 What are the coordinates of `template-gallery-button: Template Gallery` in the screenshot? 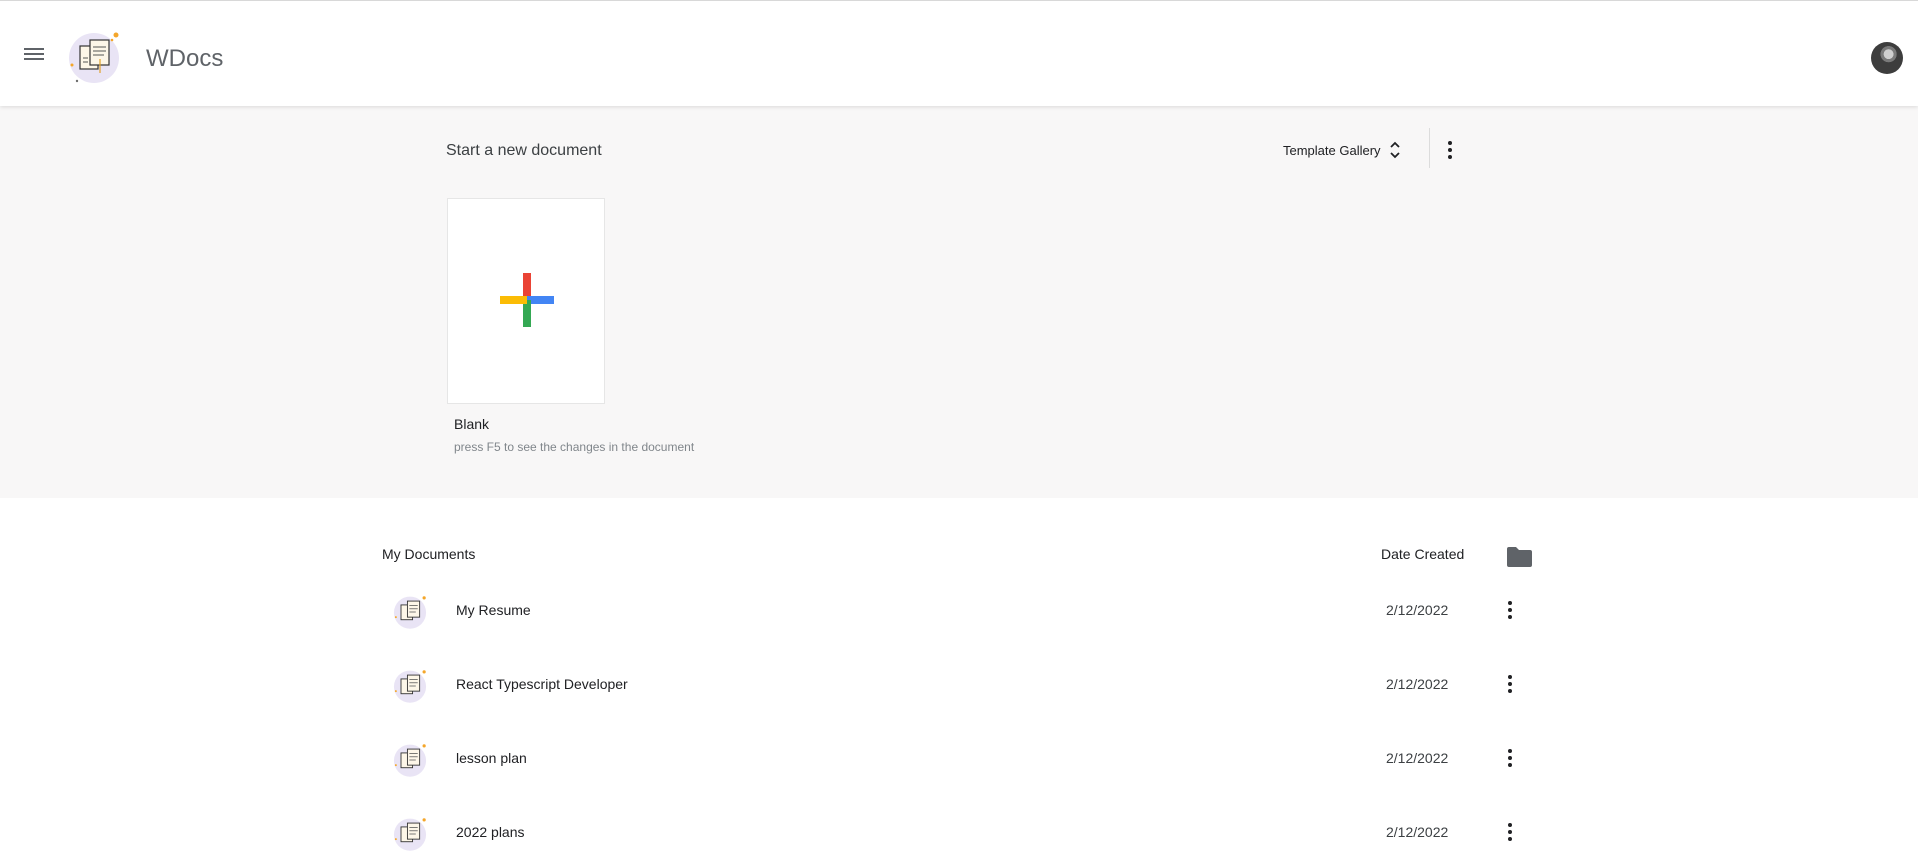 It's located at (1342, 150).